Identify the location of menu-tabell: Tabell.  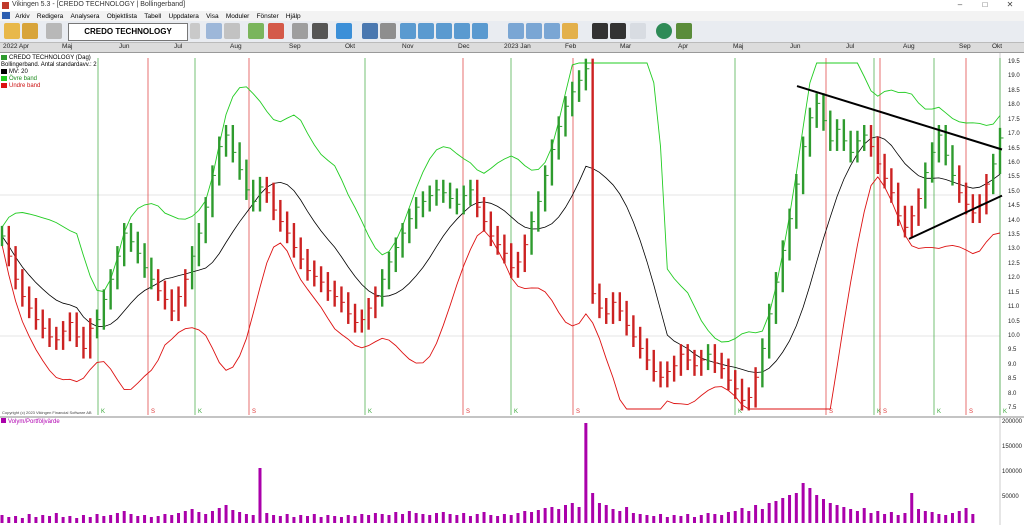
(152, 16).